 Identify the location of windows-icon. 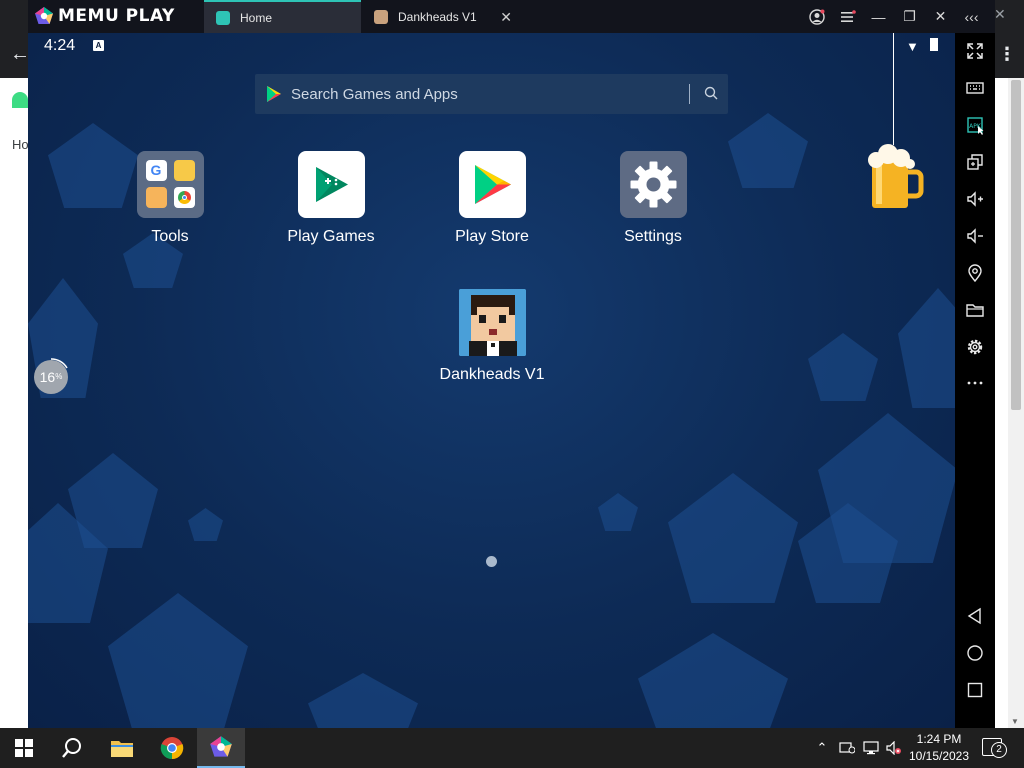
(24, 748).